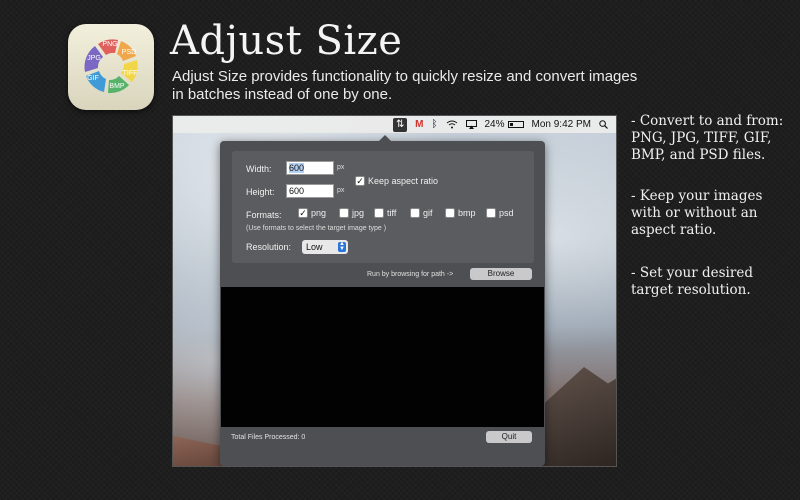  I want to click on format-label-jpg: jpg, so click(358, 213).